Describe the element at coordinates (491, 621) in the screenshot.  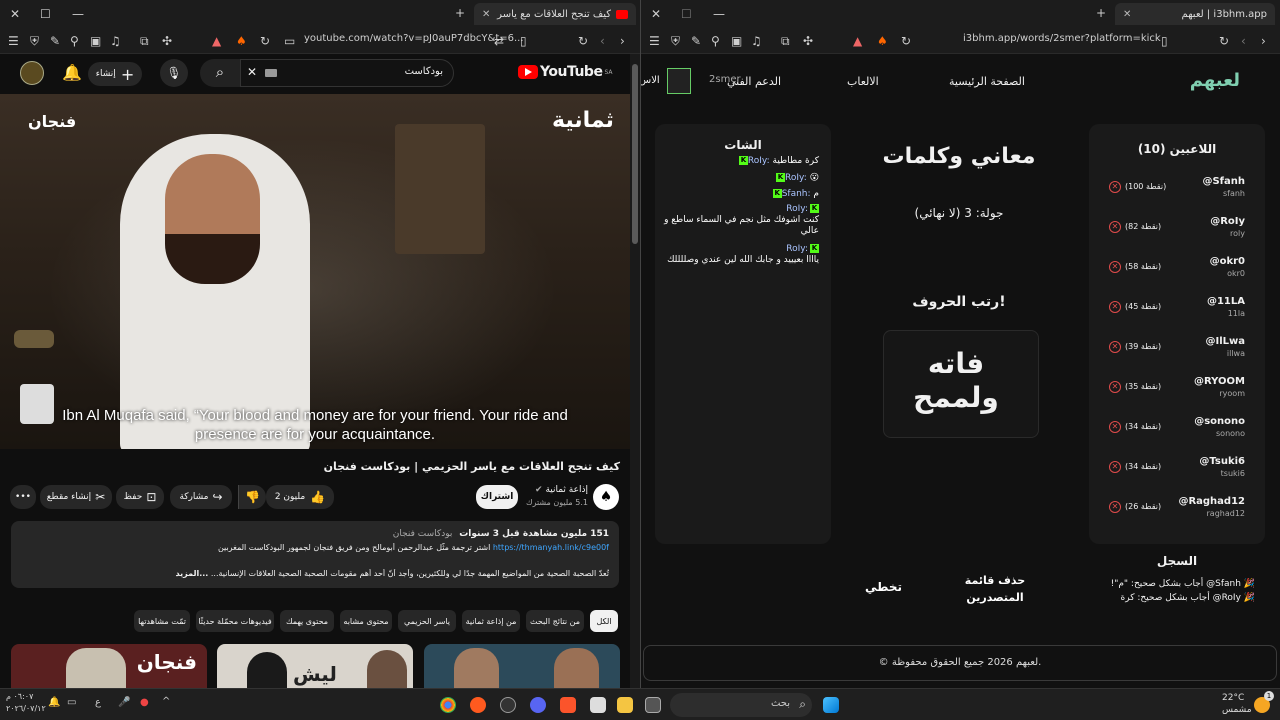
I see `chip-thmanyah: من إذاعة ثمانية` at that location.